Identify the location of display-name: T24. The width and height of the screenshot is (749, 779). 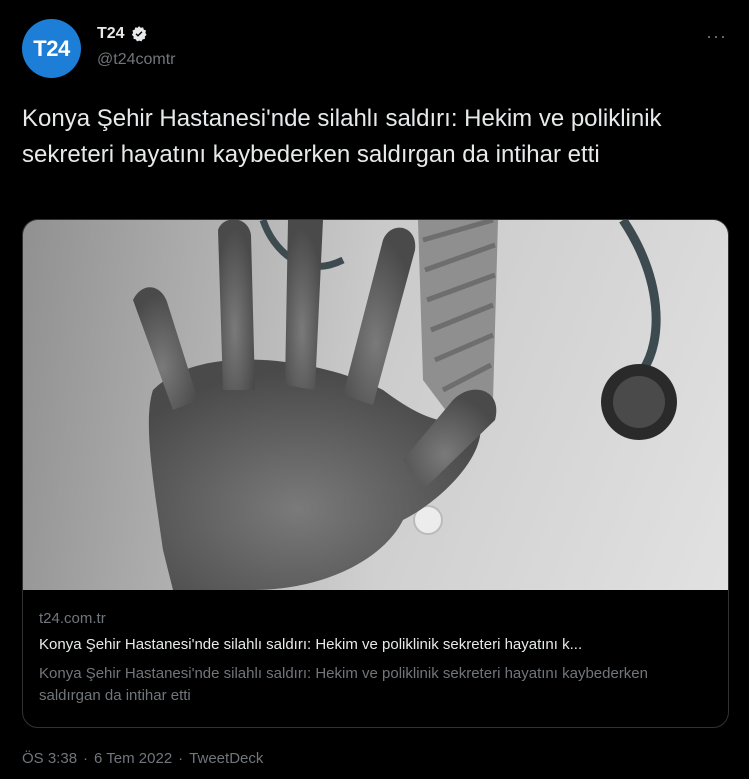
(111, 34).